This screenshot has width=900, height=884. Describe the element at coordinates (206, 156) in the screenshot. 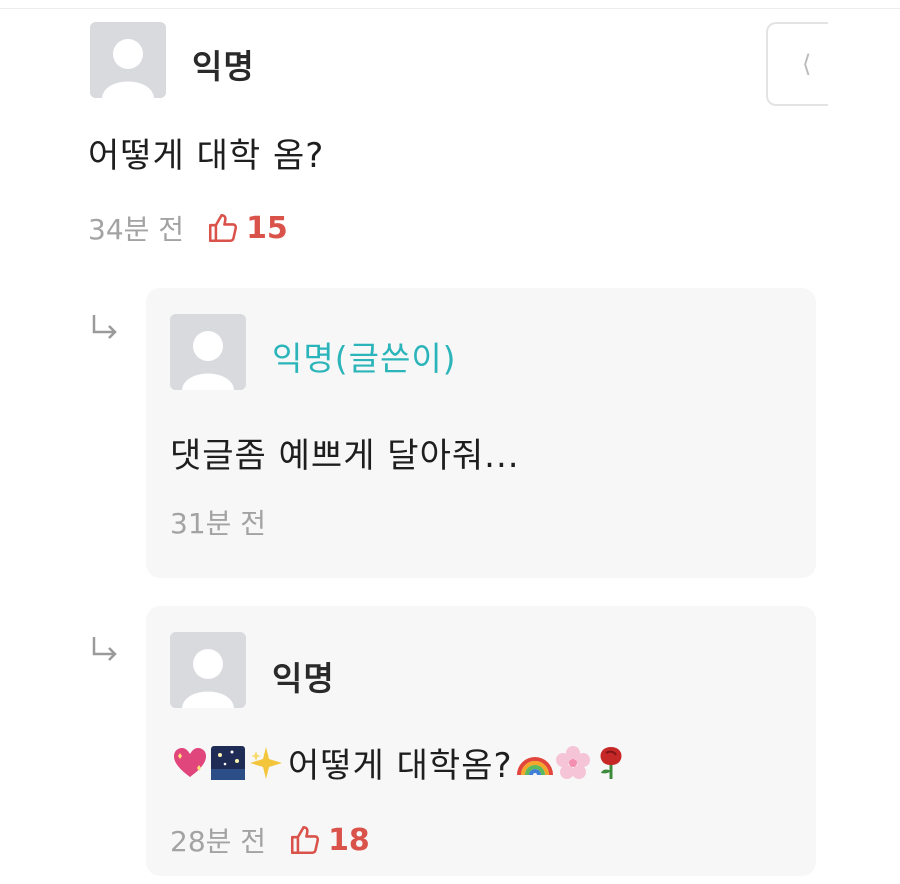

I see `comment-text: 어떻게 대학 옴?` at that location.